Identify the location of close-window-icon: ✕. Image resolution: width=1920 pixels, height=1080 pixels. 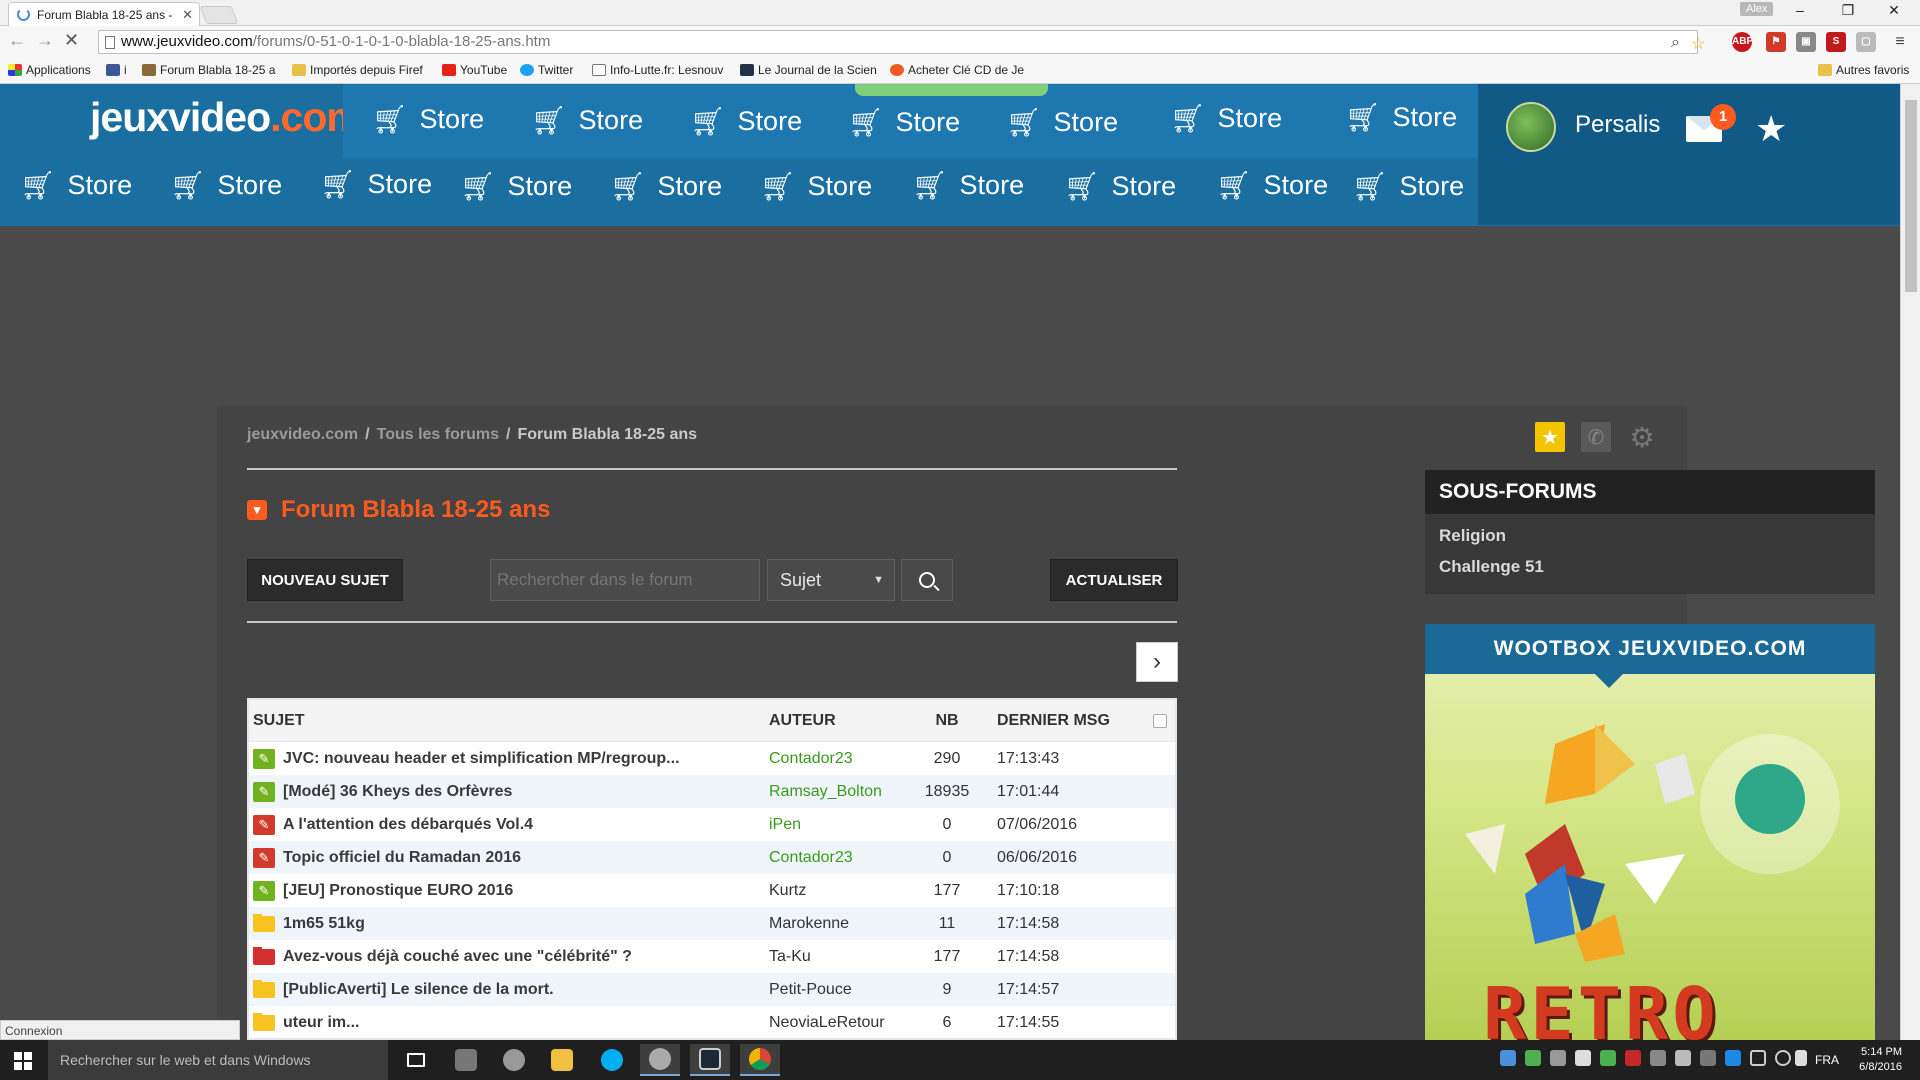
(1894, 10).